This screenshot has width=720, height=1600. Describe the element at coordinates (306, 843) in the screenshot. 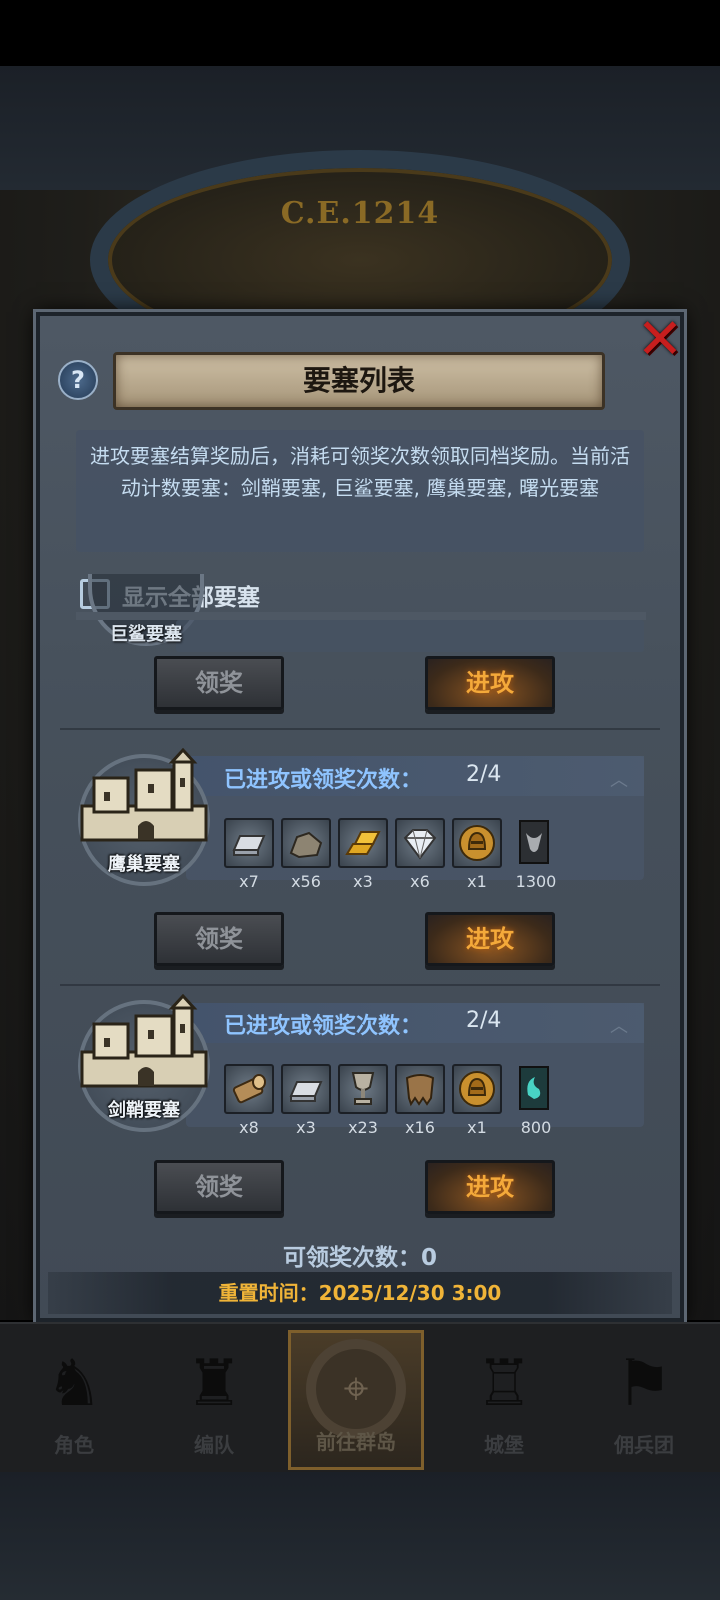

I see `stone-ore-icon` at that location.